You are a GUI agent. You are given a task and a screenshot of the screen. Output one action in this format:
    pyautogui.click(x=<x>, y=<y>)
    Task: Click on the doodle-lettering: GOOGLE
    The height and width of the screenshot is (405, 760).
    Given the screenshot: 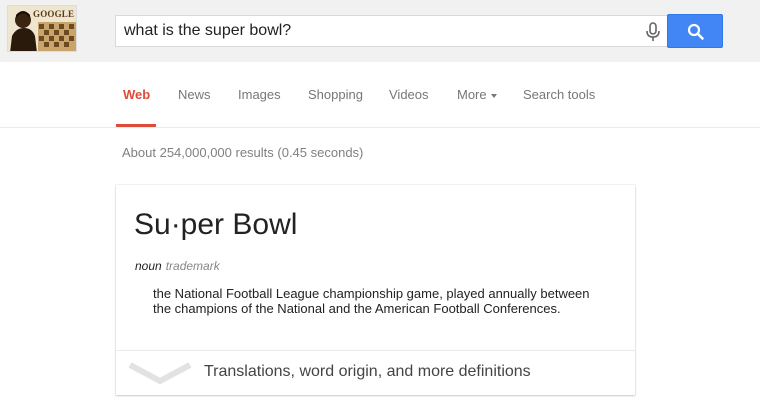 What is the action you would take?
    pyautogui.click(x=54, y=14)
    